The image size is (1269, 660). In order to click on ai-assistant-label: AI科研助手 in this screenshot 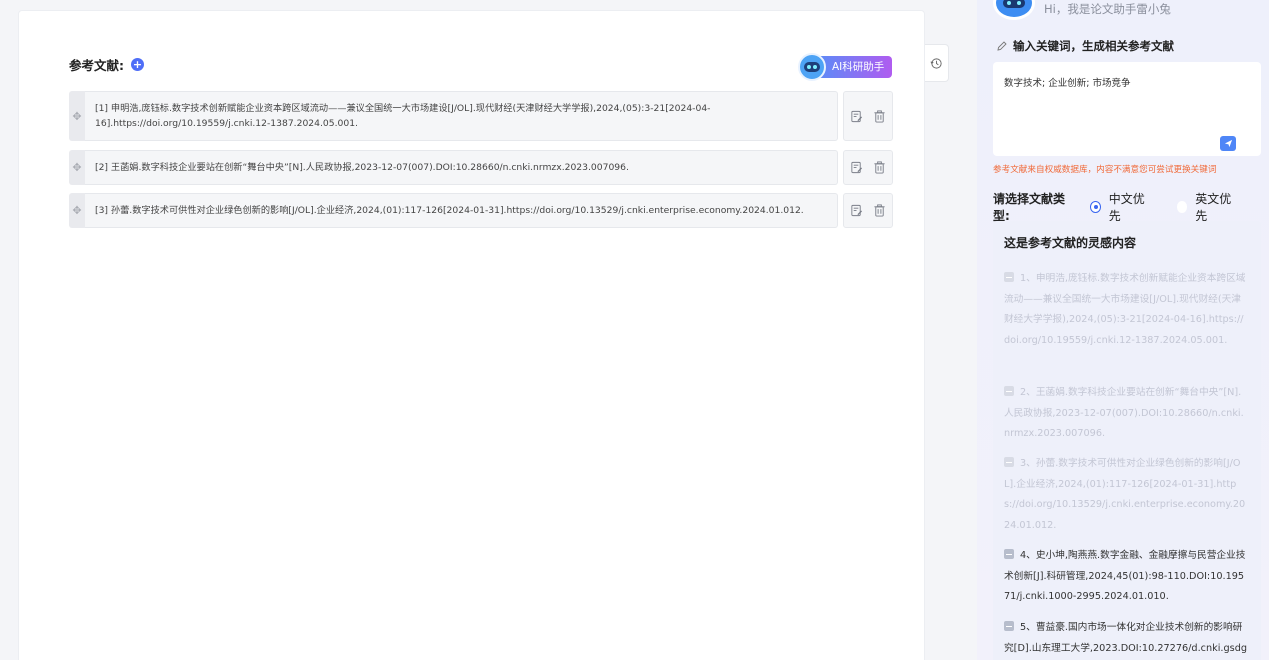, I will do `click(854, 67)`.